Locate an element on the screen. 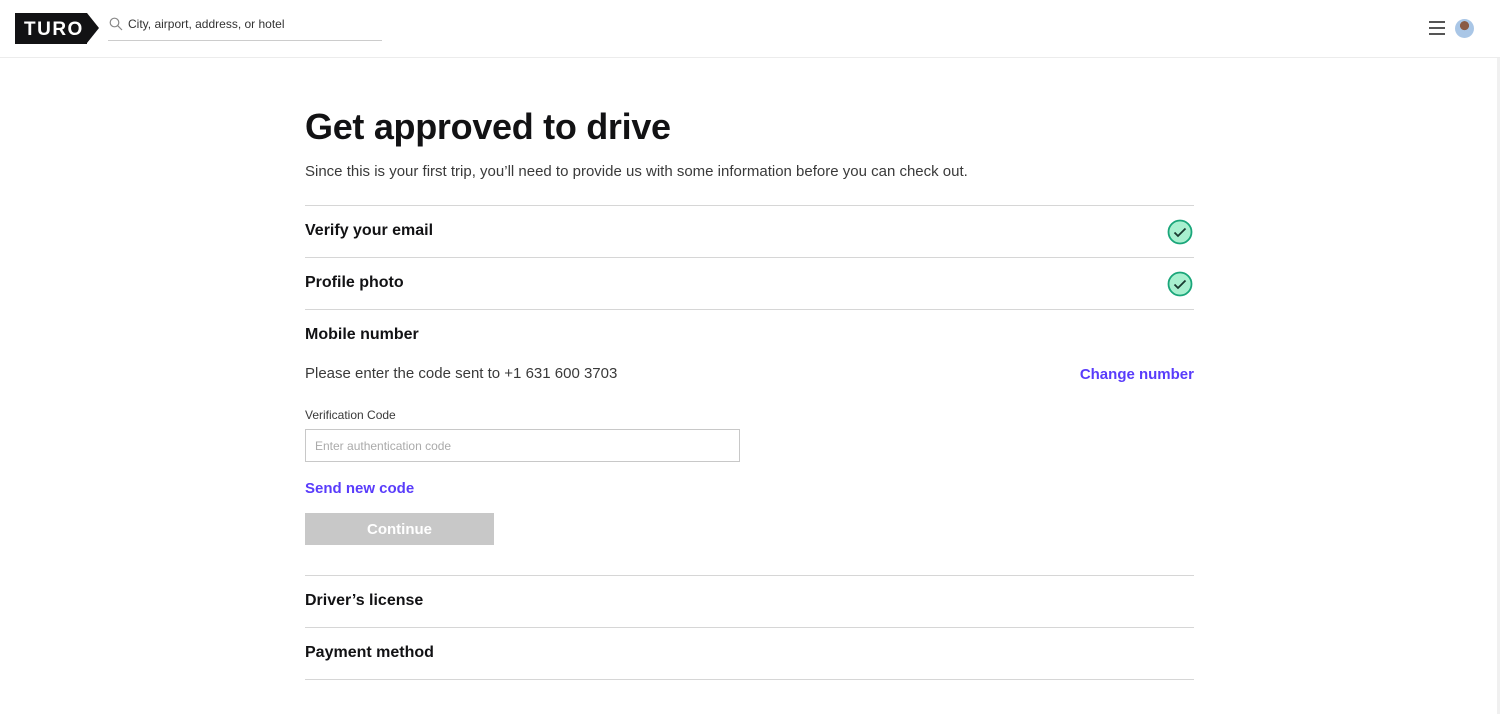  logo-text: TURO is located at coordinates (54, 29).